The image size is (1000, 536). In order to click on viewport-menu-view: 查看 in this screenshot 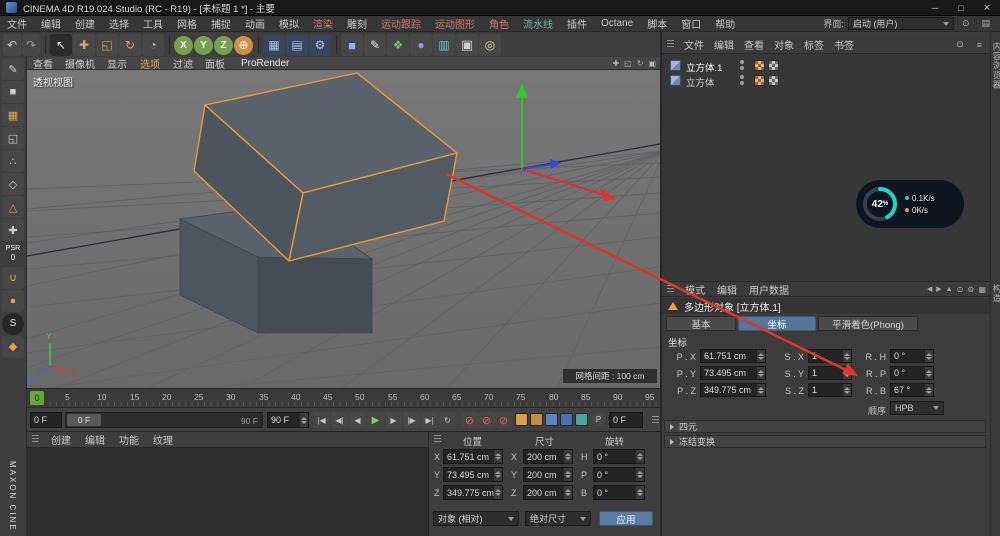, I will do `click(43, 63)`.